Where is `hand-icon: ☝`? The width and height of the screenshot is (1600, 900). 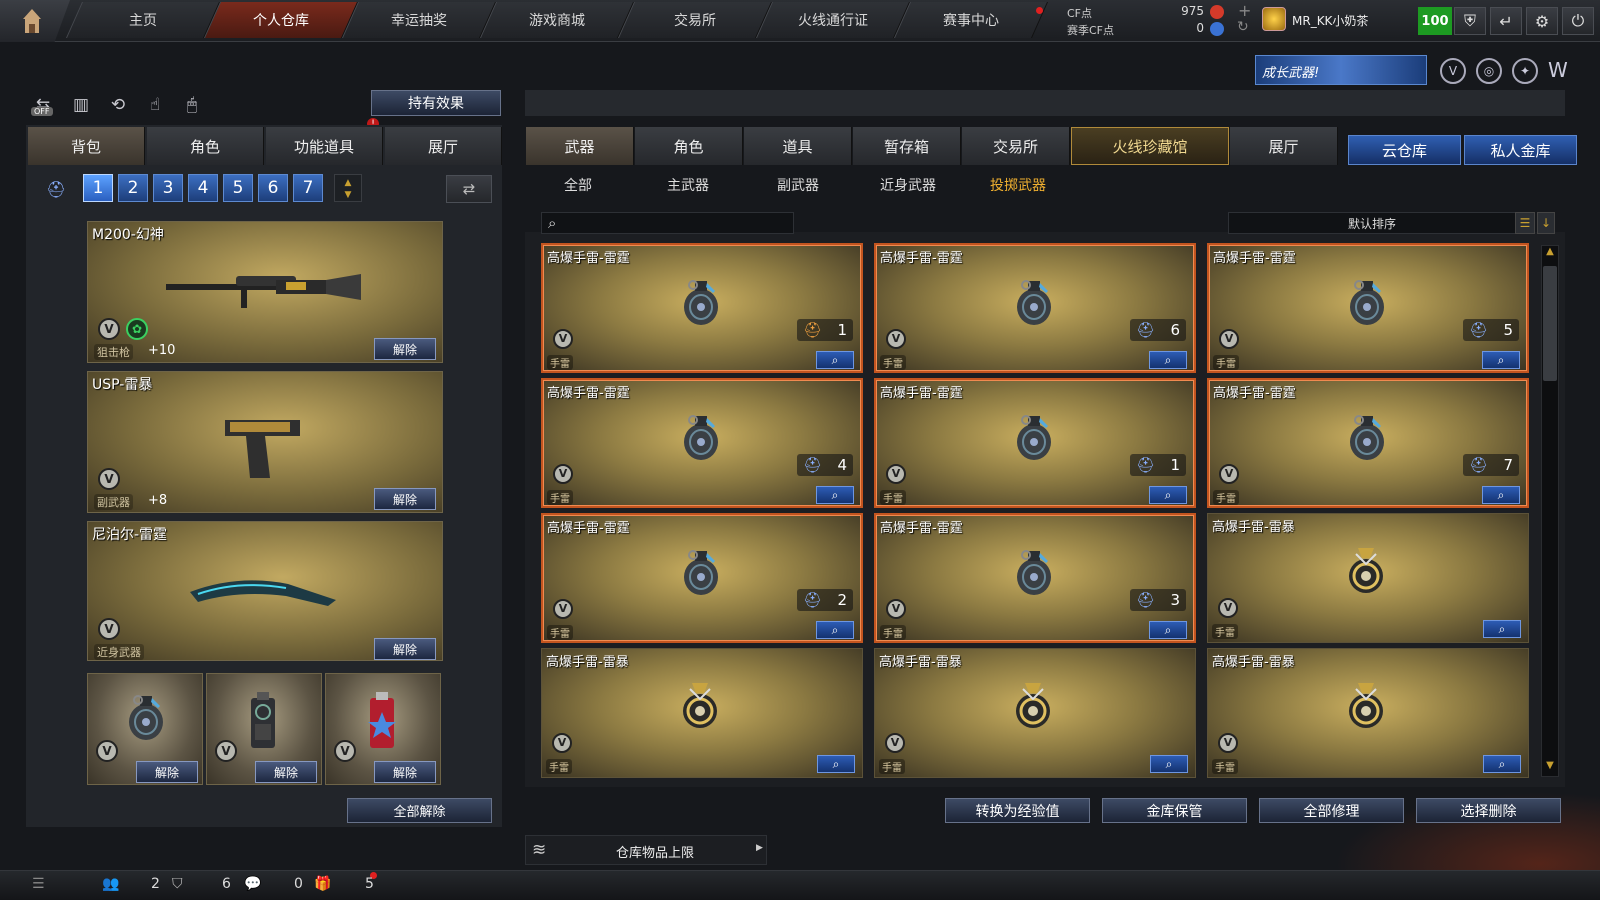
hand-icon: ☝ is located at coordinates (155, 105).